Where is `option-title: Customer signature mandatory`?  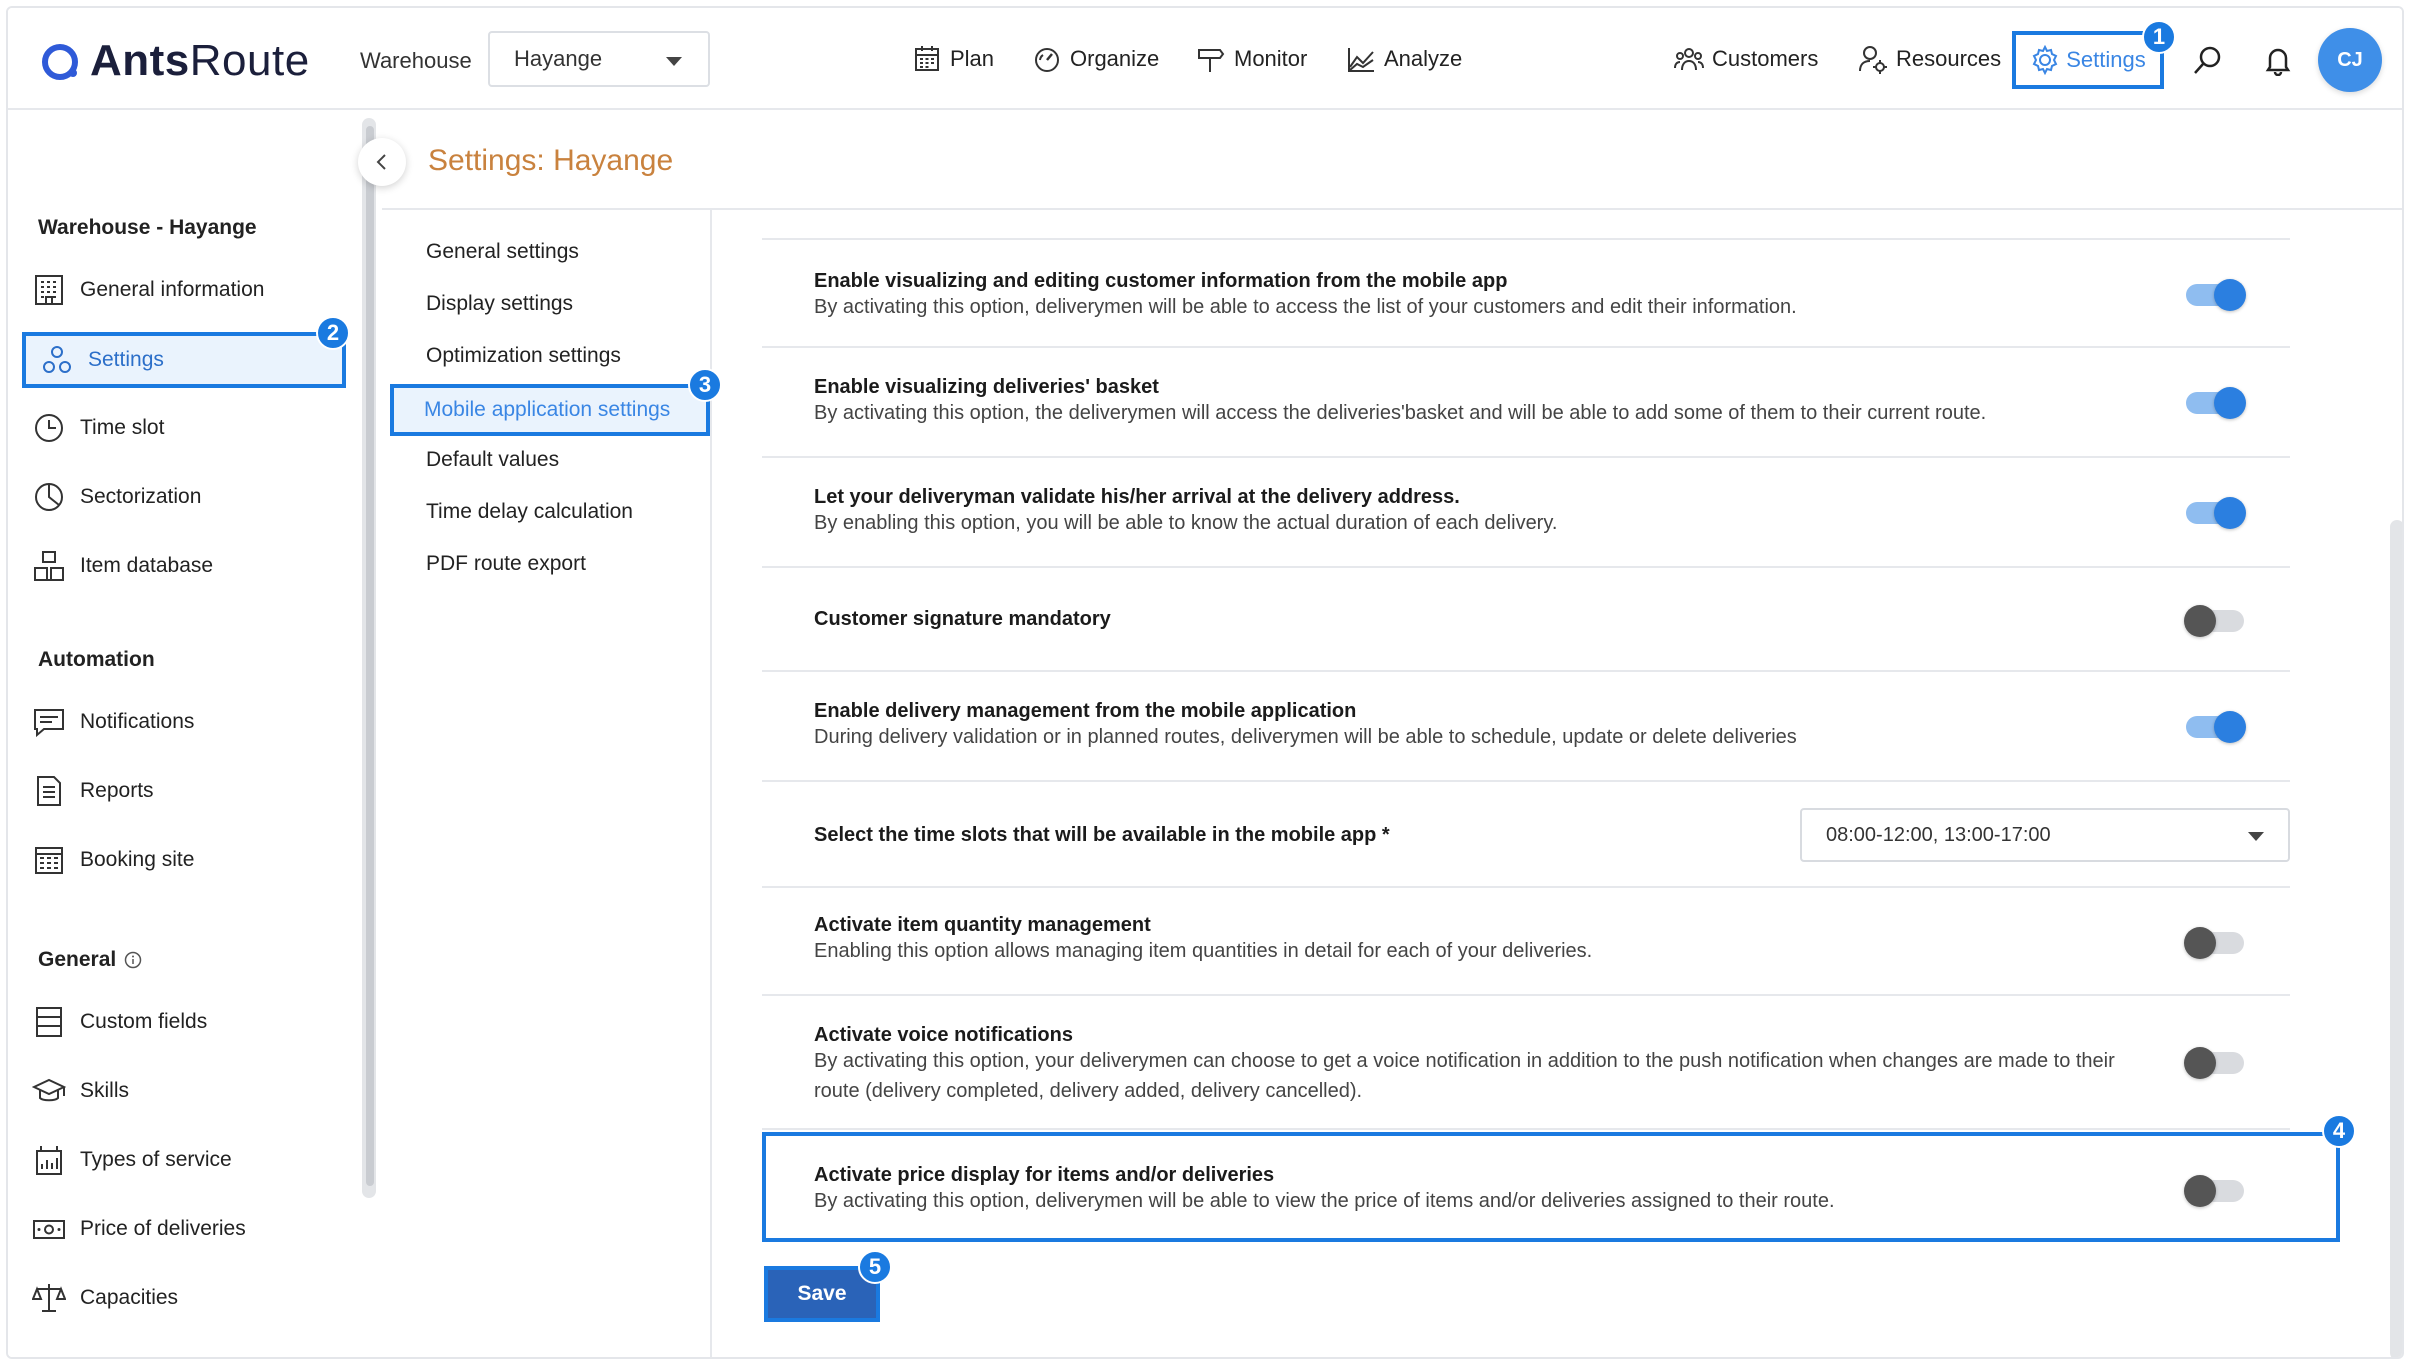 option-title: Customer signature mandatory is located at coordinates (962, 619).